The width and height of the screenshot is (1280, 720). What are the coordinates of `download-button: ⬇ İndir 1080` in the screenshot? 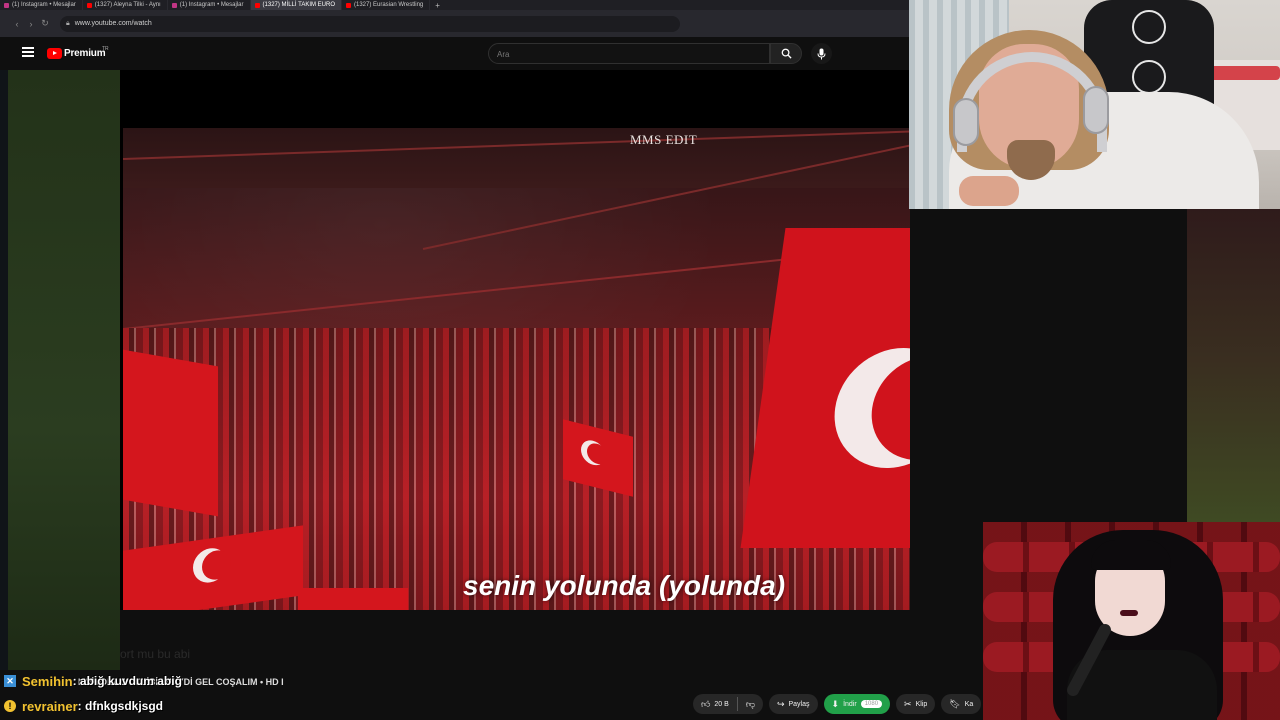 It's located at (857, 704).